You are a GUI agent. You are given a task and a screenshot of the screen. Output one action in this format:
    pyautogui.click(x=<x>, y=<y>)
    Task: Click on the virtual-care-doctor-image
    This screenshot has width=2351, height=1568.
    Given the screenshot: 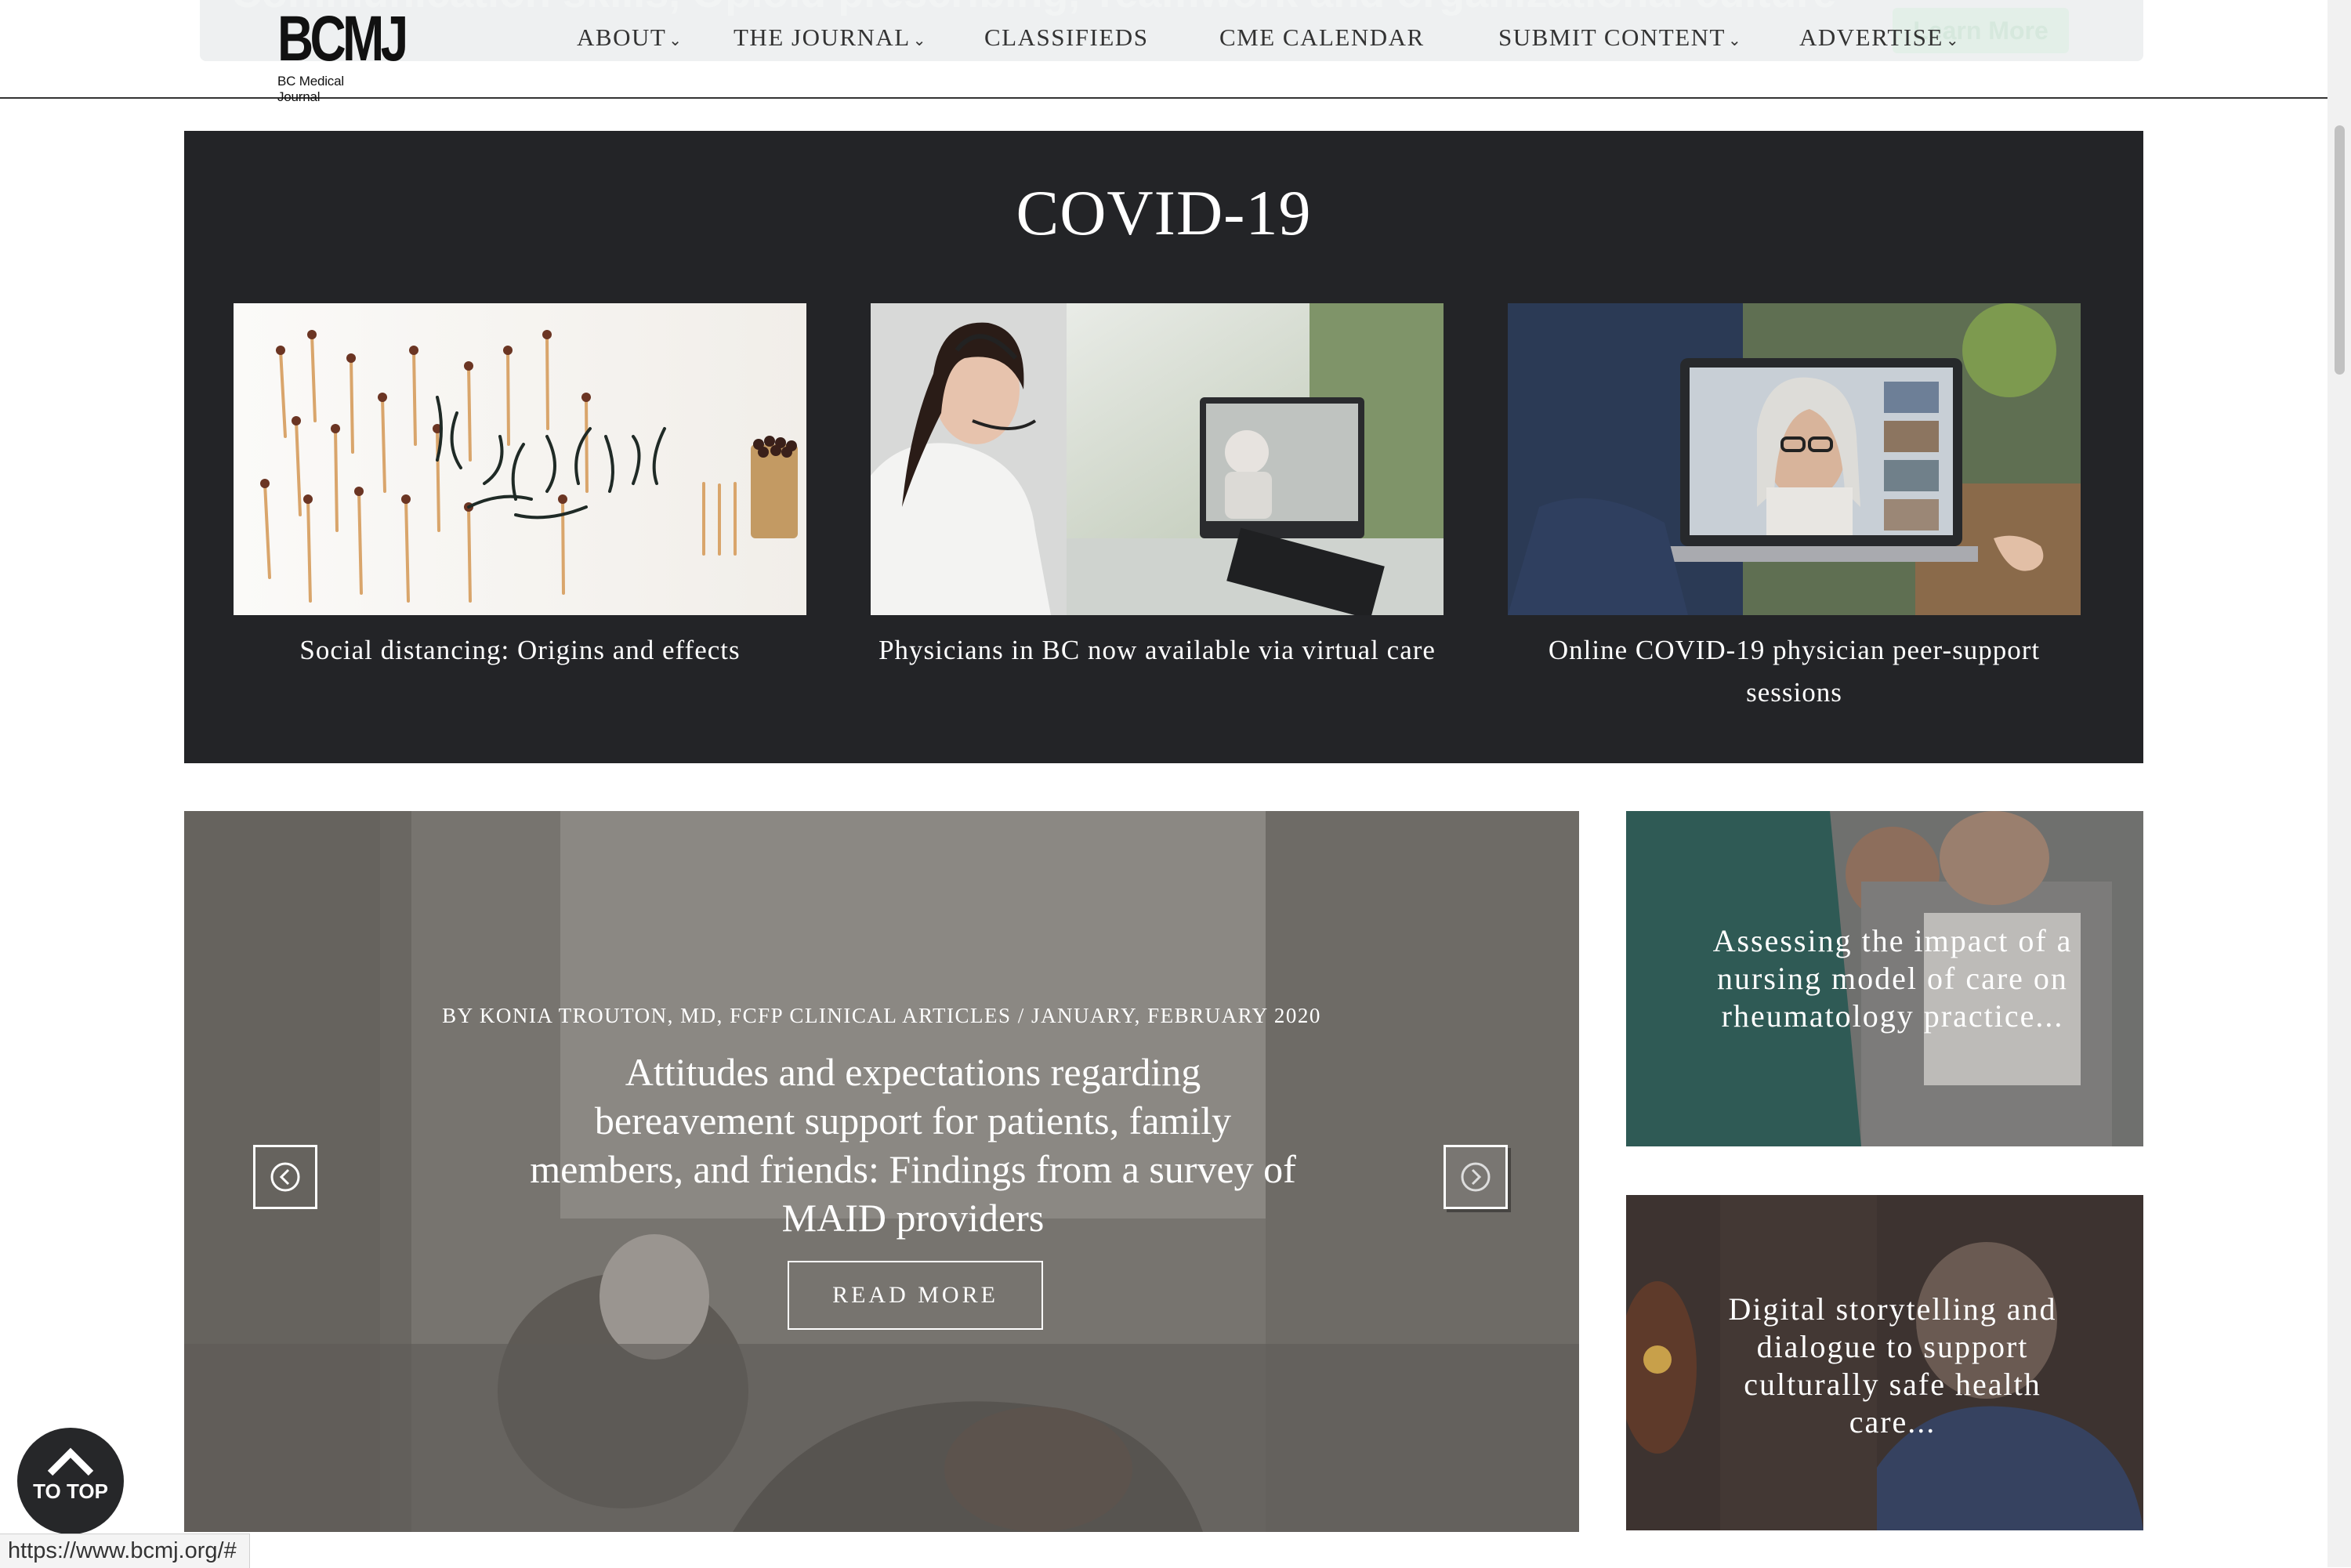 What is the action you would take?
    pyautogui.click(x=1157, y=459)
    